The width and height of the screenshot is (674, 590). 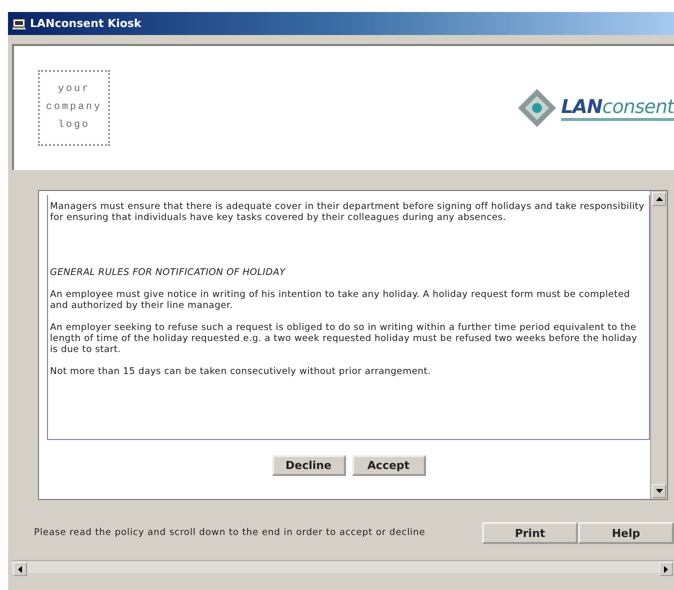 What do you see at coordinates (86, 23) in the screenshot?
I see `window-title: LANconsent Kiosk` at bounding box center [86, 23].